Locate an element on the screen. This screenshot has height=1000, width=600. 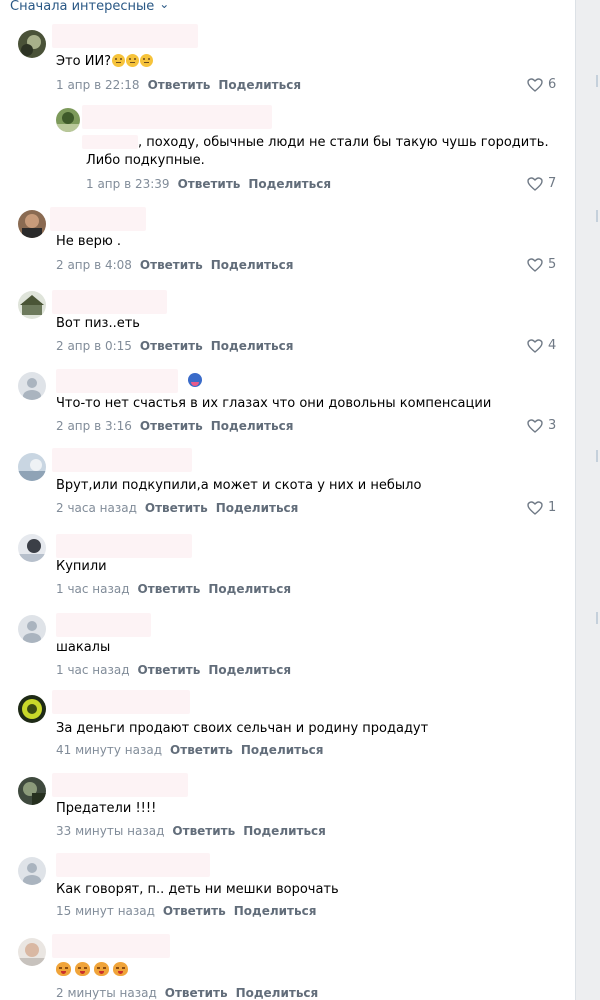
like-button: 3 is located at coordinates (541, 426).